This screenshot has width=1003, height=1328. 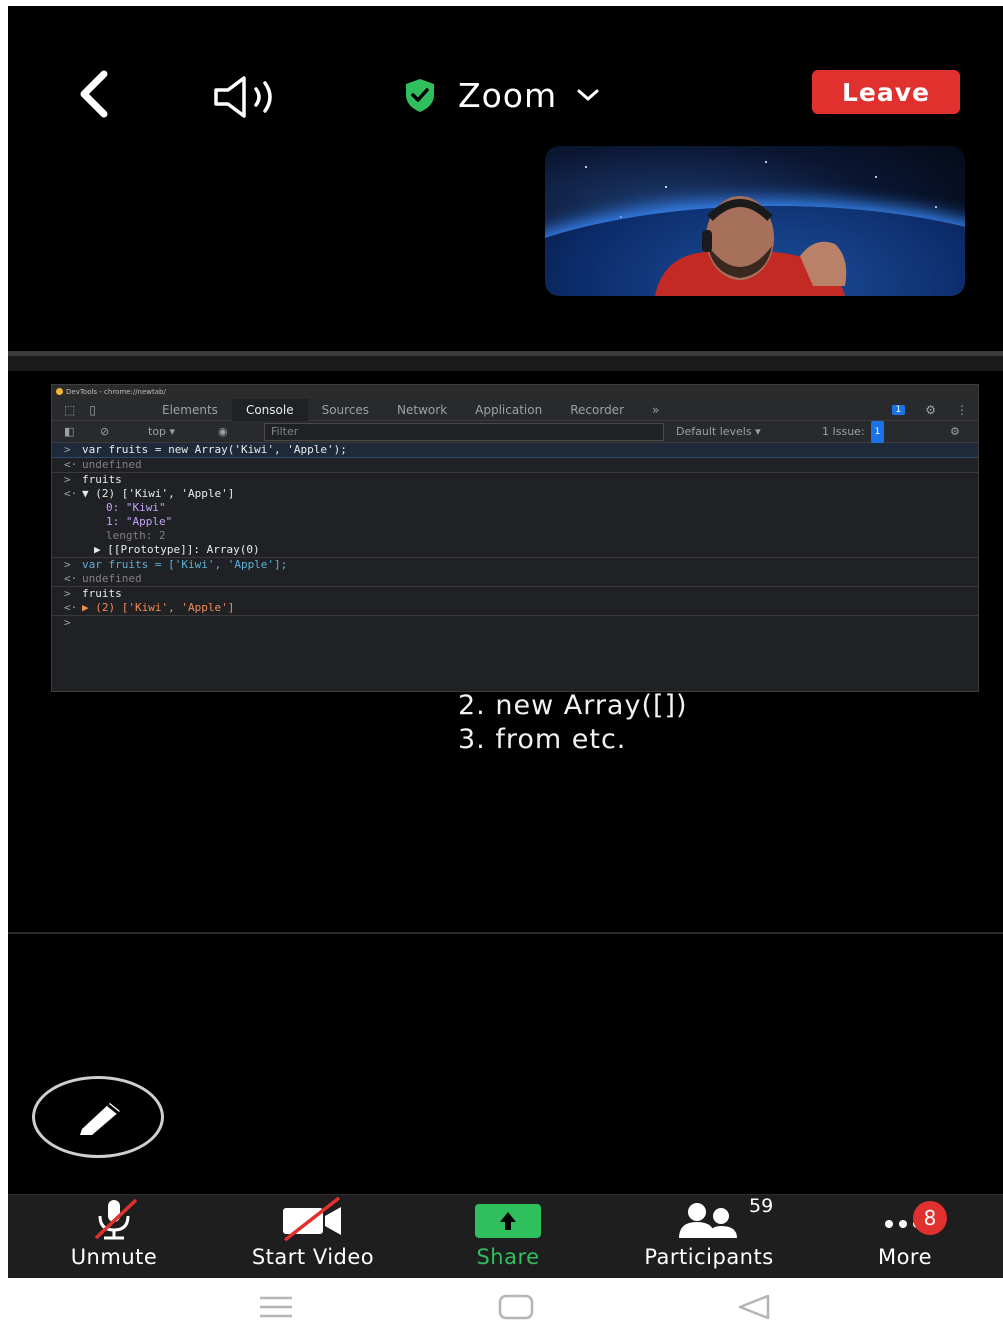 I want to click on log-levels-label: Default levels, so click(x=714, y=431).